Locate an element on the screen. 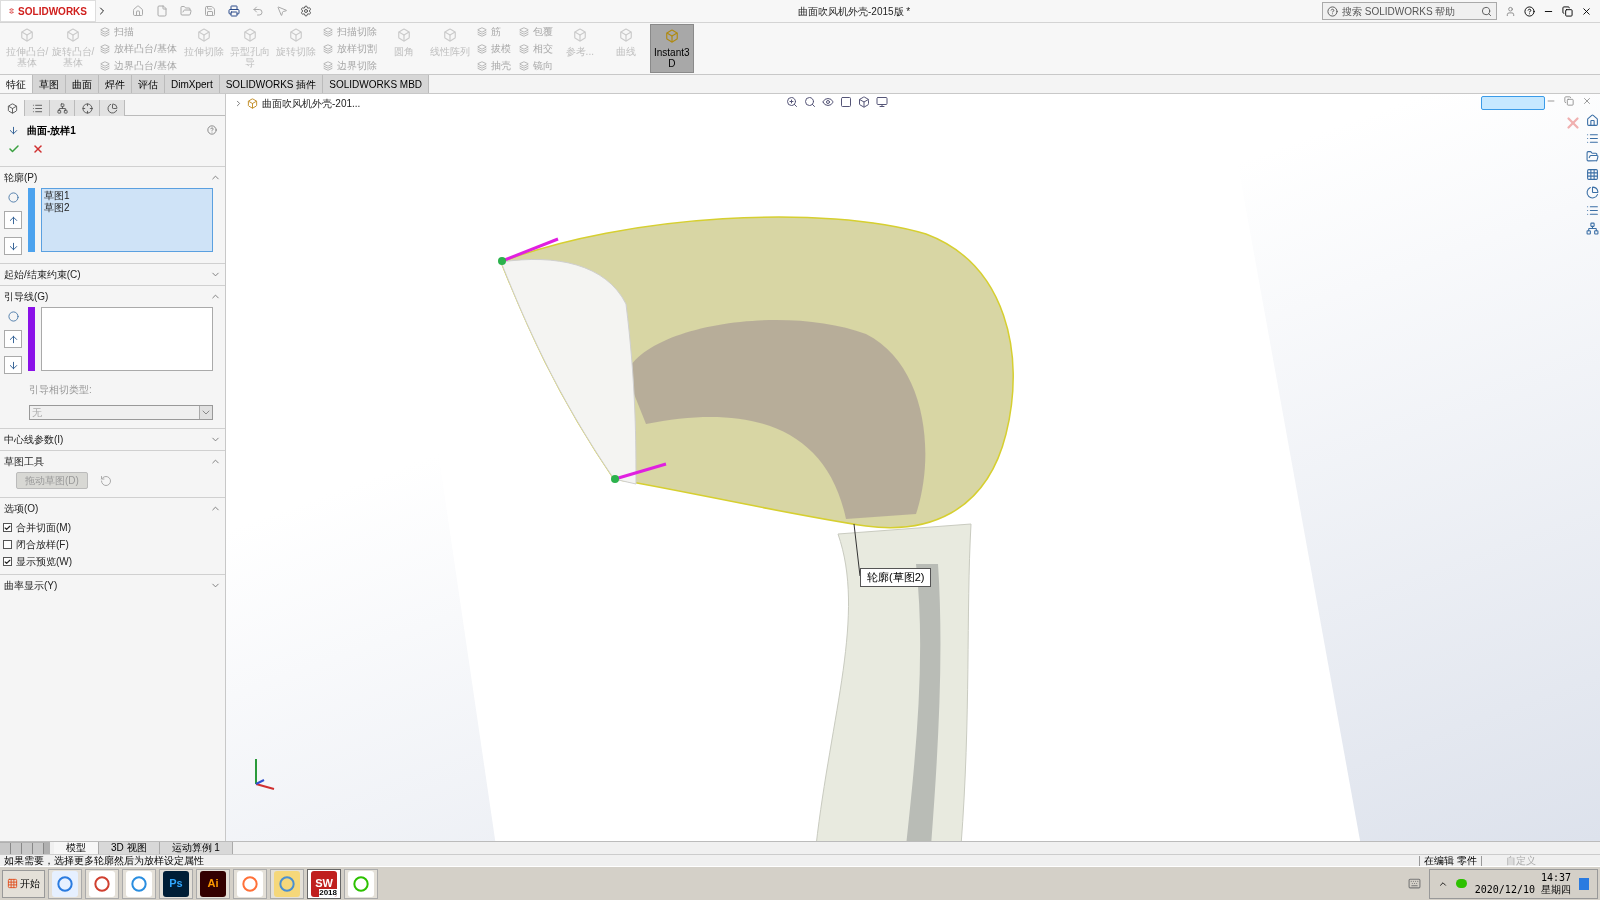  clock-time: 14:37 is located at coordinates (1555, 877).